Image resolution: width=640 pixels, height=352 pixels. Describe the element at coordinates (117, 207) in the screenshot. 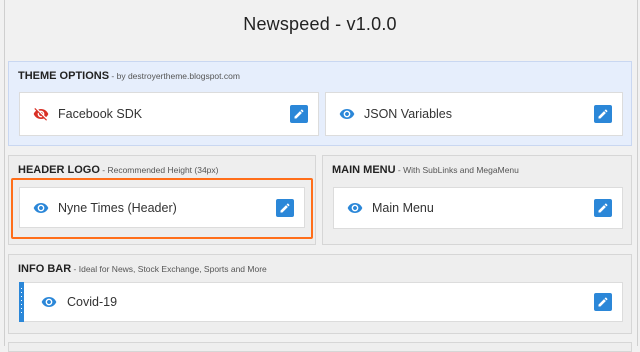

I see `widget-label: Nyne Times (Header)` at that location.